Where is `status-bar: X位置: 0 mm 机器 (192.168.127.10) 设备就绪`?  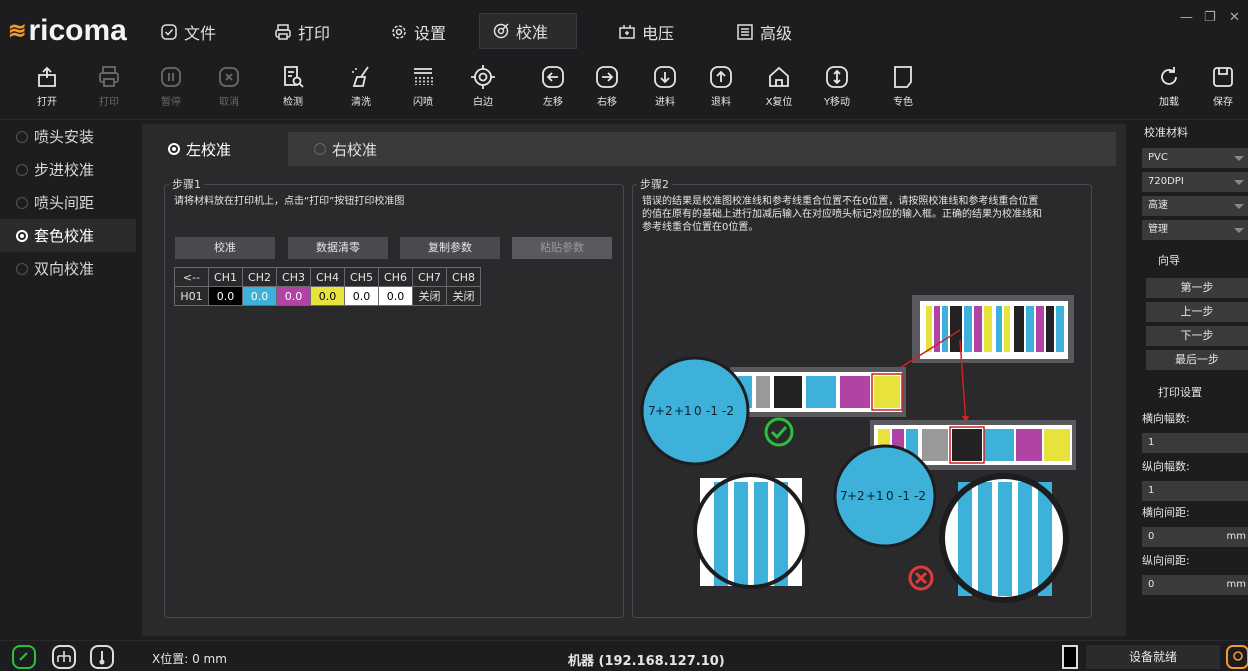 status-bar: X位置: 0 mm 机器 (192.168.127.10) 设备就绪 is located at coordinates (624, 655).